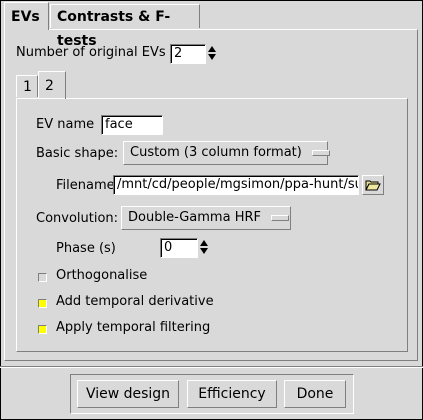 The width and height of the screenshot is (423, 420). I want to click on ev-name-label: EV name, so click(65, 124).